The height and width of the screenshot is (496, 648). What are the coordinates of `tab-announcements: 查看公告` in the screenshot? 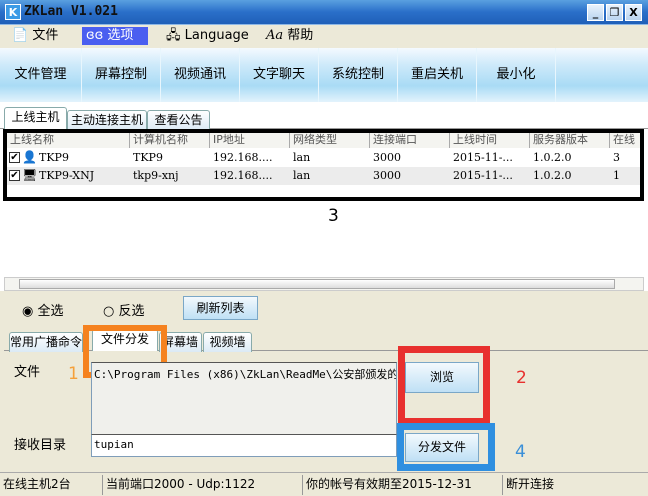 It's located at (178, 120).